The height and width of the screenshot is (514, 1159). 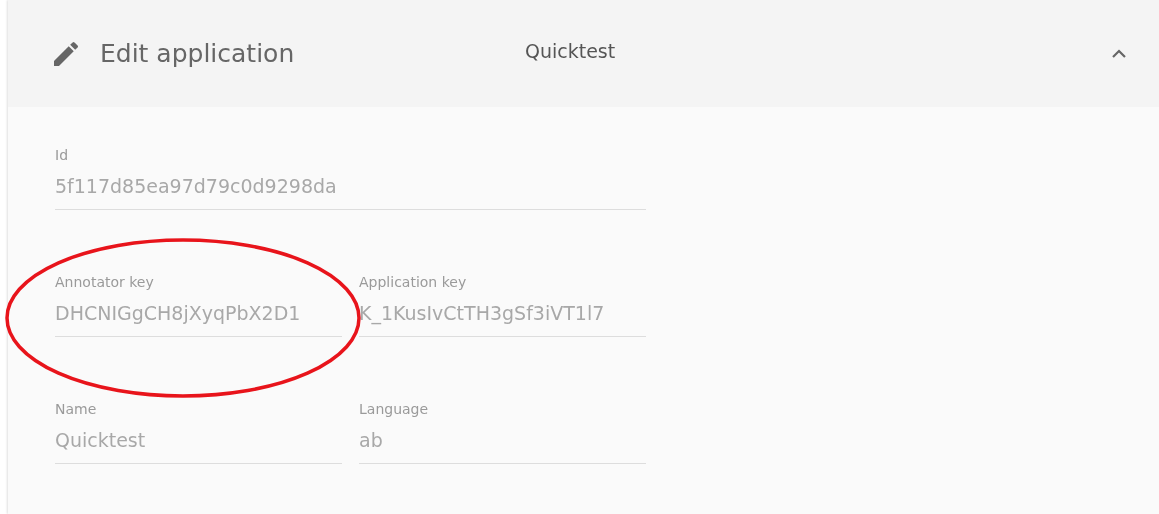 I want to click on text-field: Quicktest, so click(x=198, y=441).